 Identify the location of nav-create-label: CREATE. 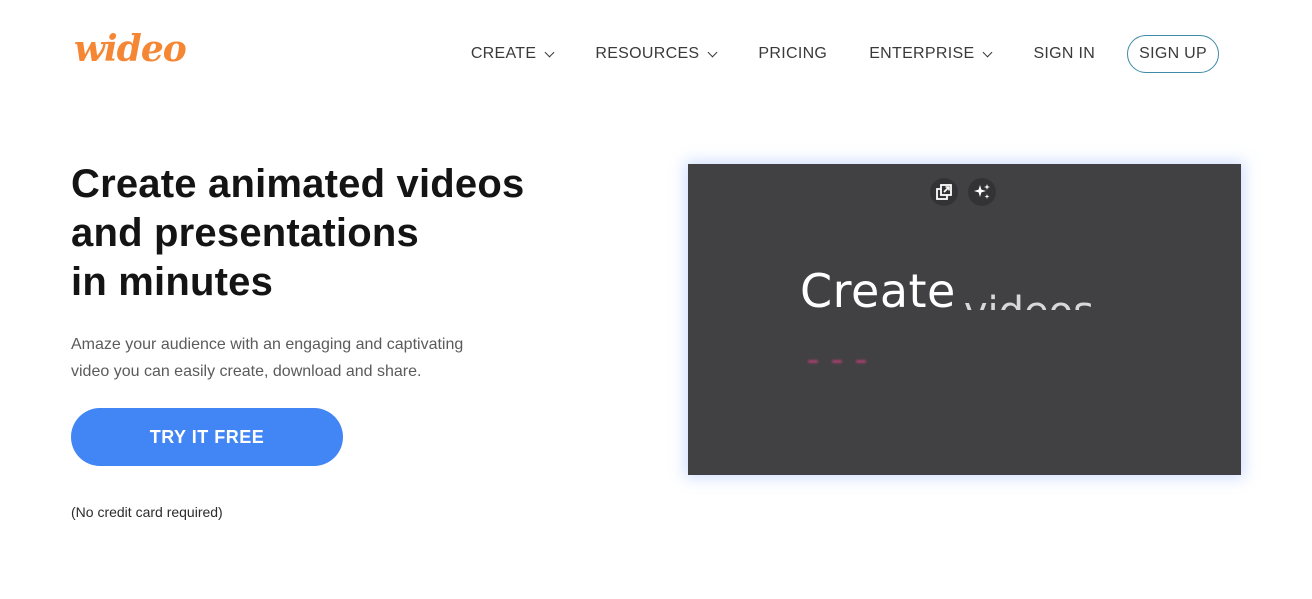
(503, 53).